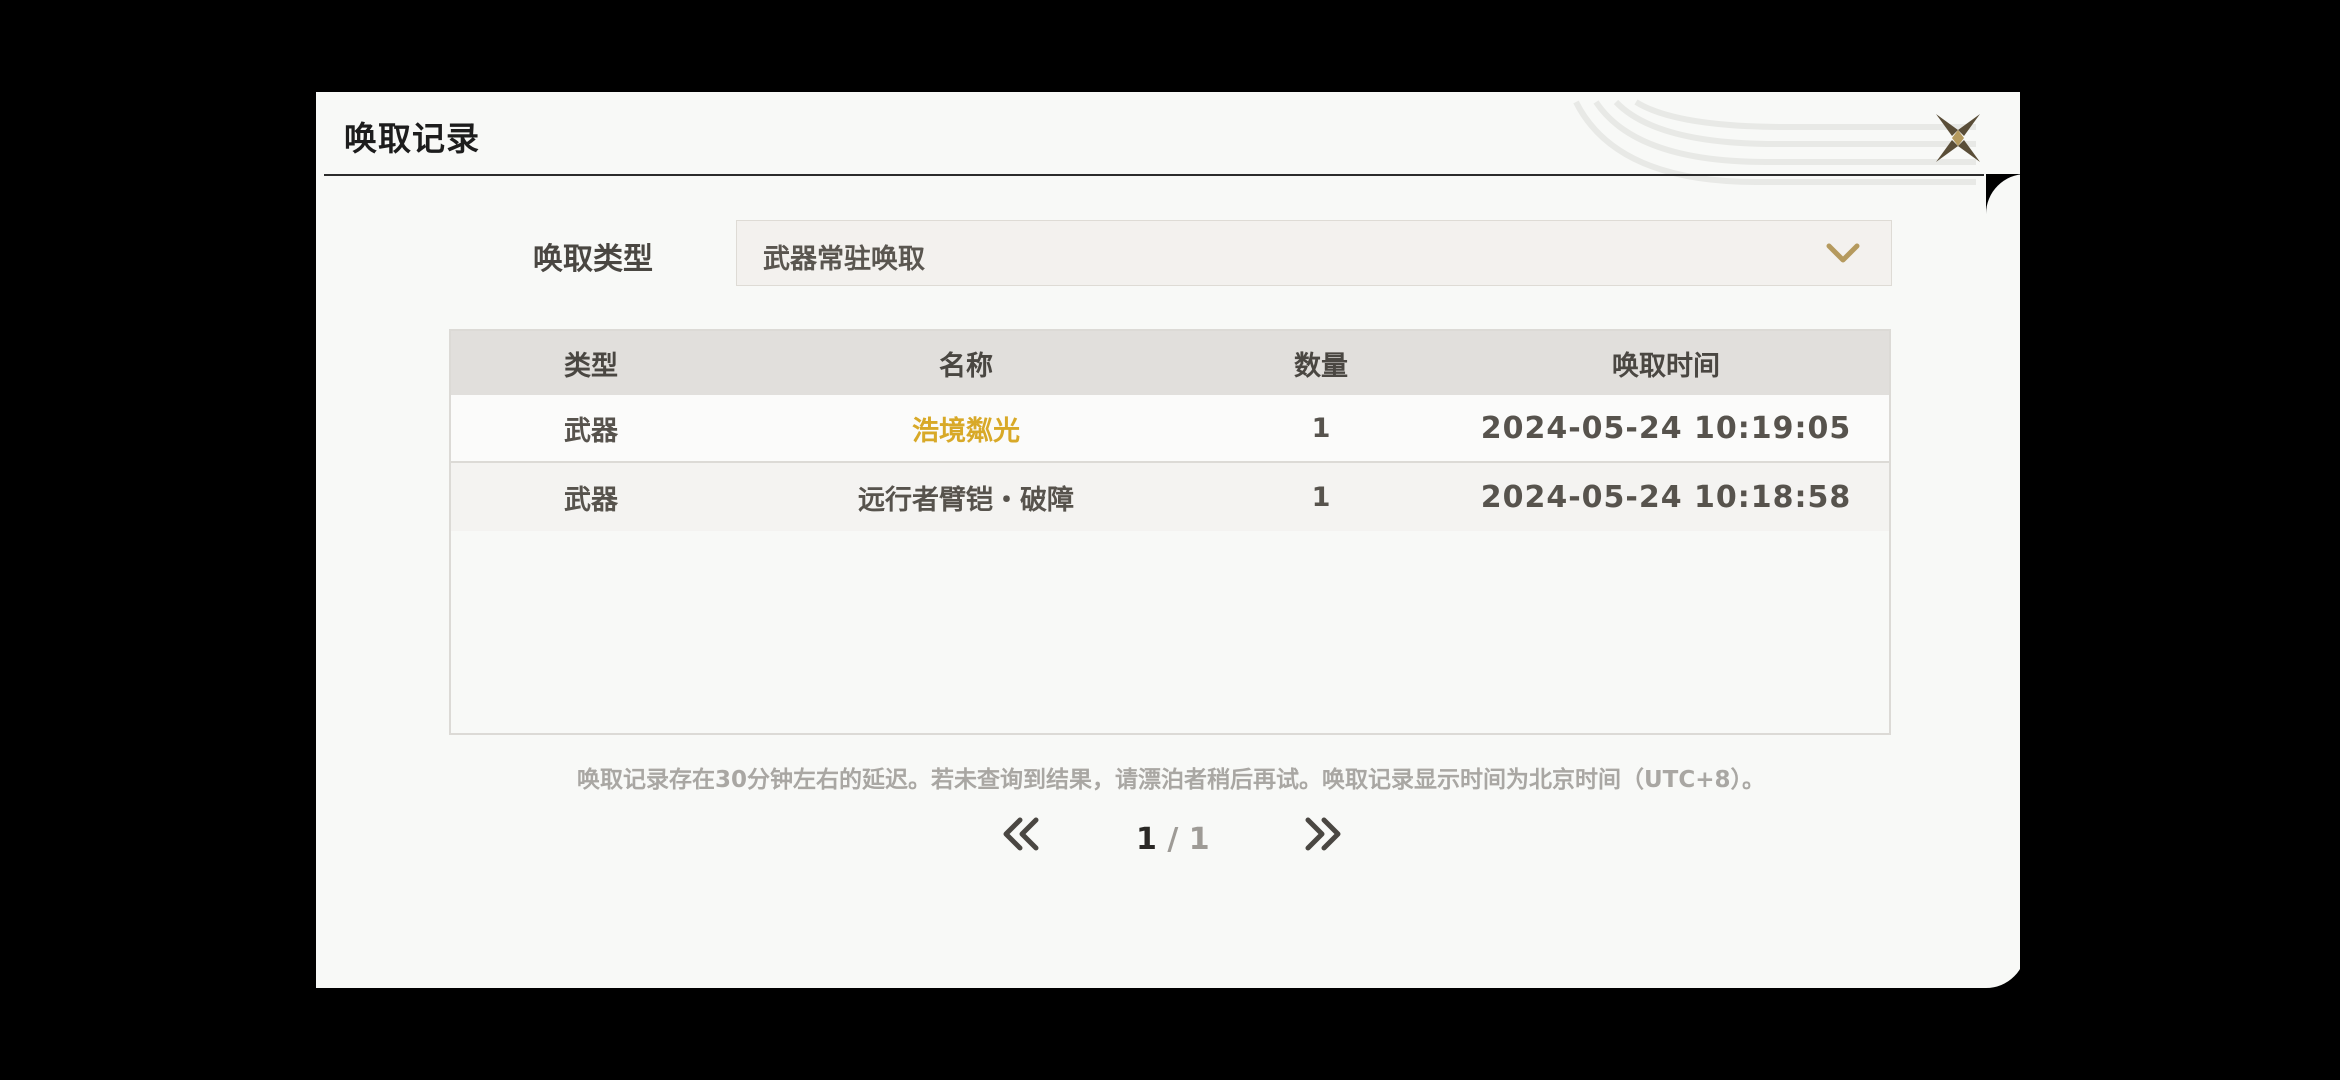 The image size is (2340, 1080). I want to click on header-divider, so click(1154, 175).